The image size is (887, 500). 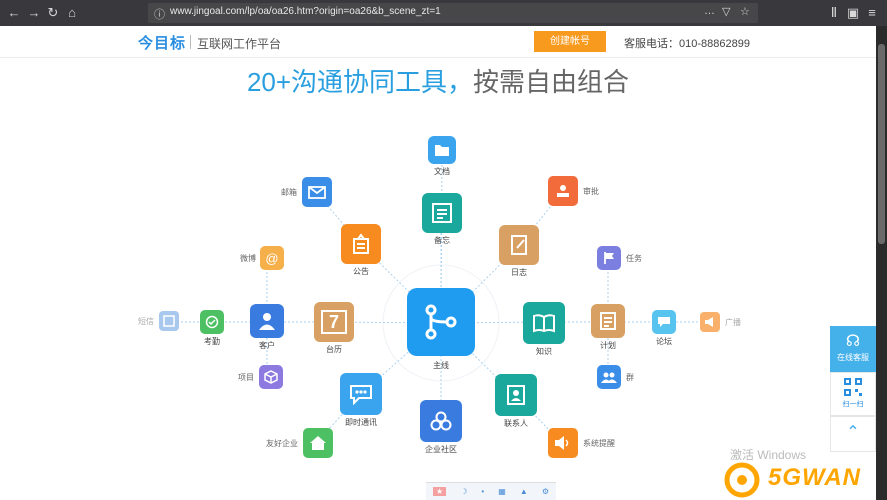 I want to click on shirt-icon: ▲, so click(x=523, y=491).